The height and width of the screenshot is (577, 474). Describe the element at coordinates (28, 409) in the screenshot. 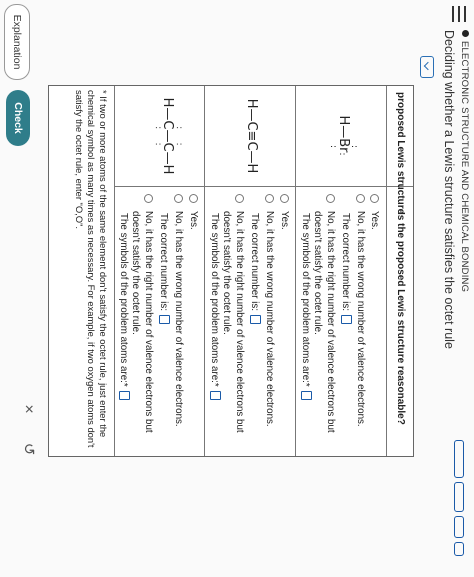

I see `clear-button: ×` at that location.